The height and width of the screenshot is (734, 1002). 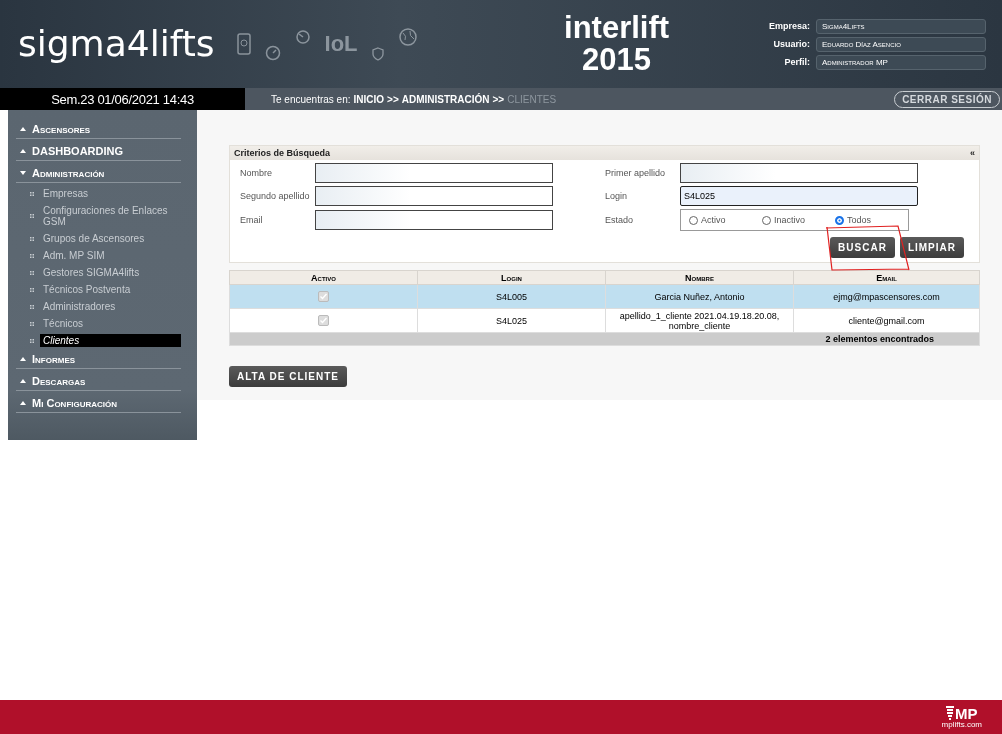 What do you see at coordinates (302, 37) in the screenshot?
I see `speedometer-icon` at bounding box center [302, 37].